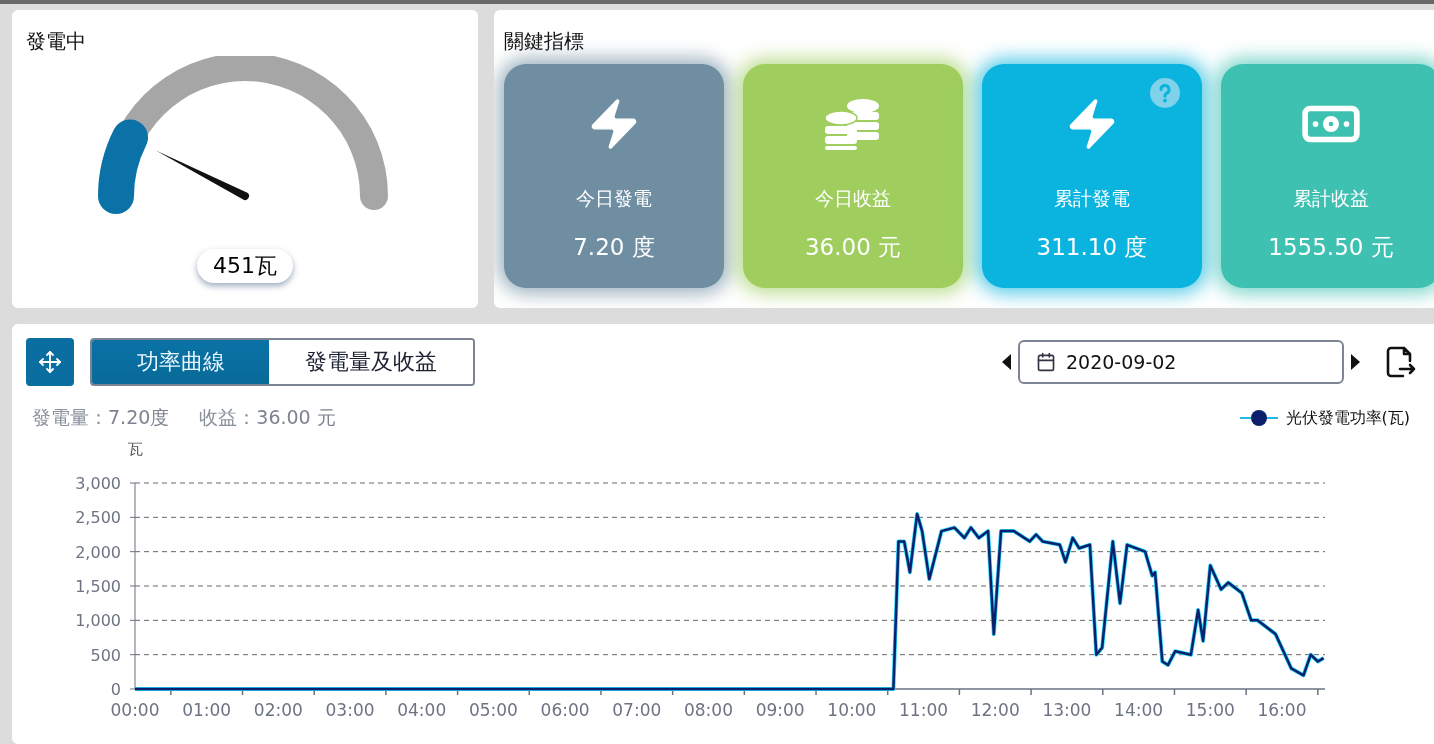  I want to click on card-title: 發電中, so click(56, 41).